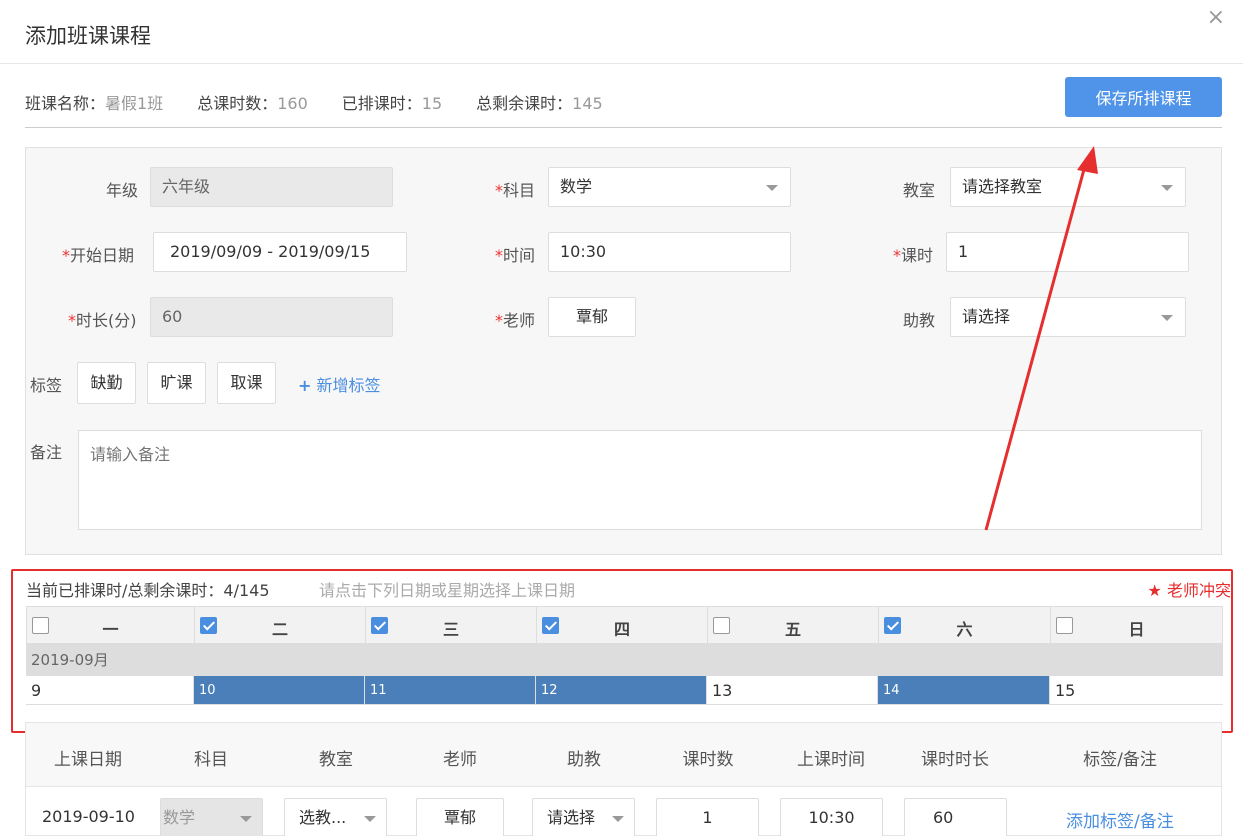  I want to click on scheduled-hours-value: 15, so click(432, 103).